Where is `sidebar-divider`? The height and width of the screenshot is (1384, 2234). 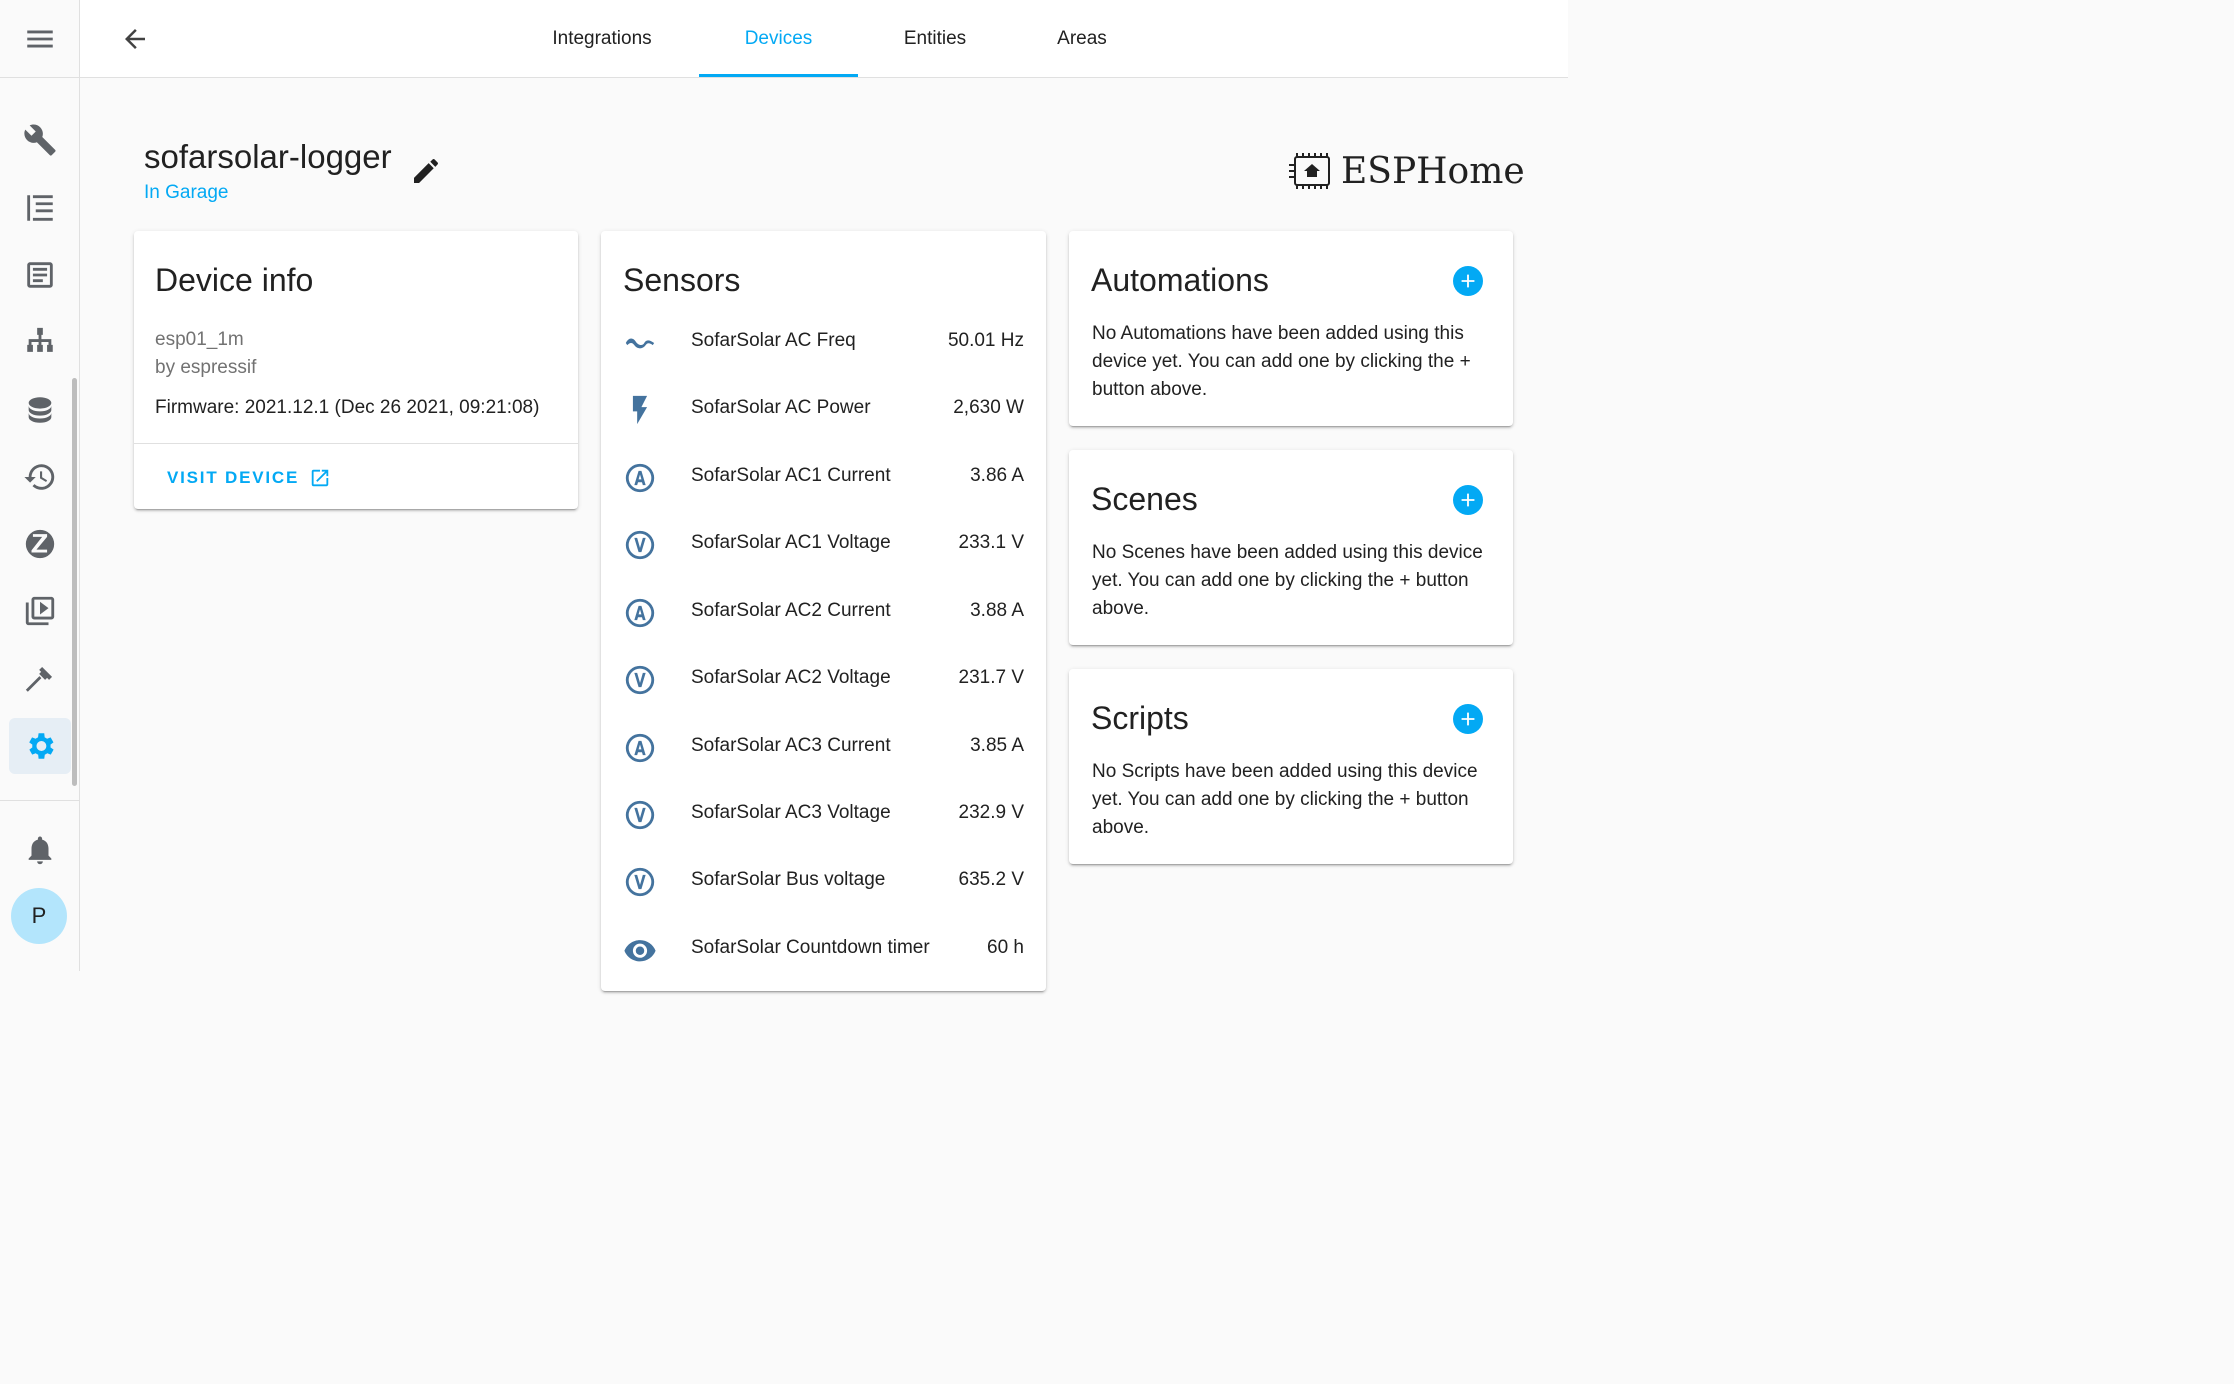
sidebar-divider is located at coordinates (39, 800).